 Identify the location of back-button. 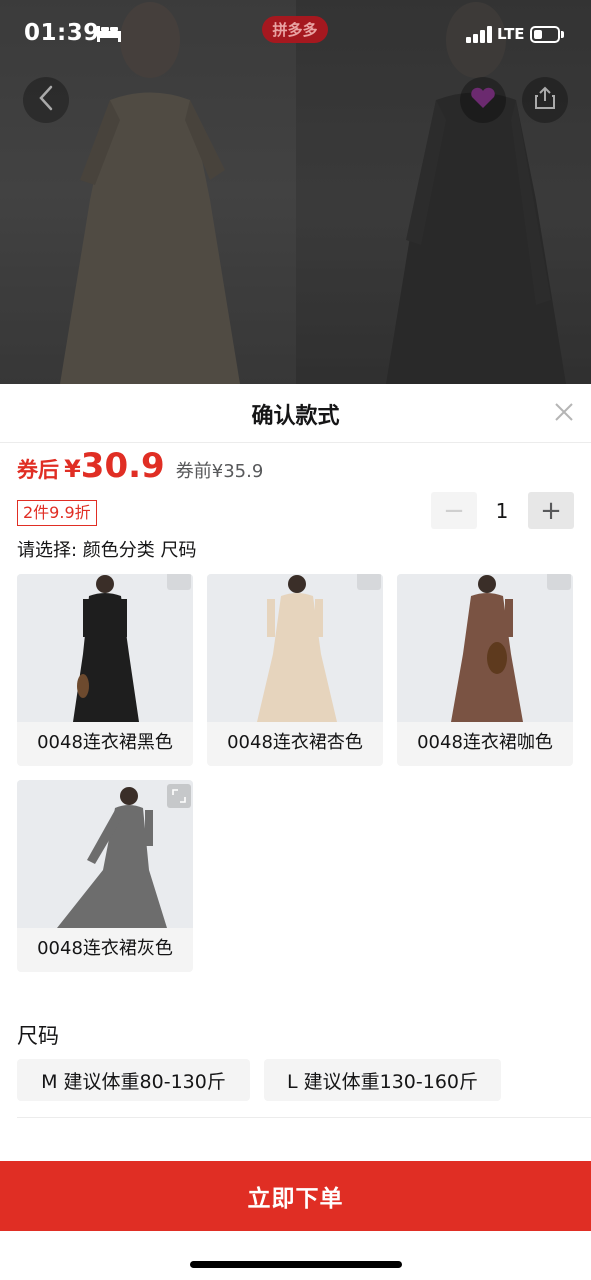
(46, 100).